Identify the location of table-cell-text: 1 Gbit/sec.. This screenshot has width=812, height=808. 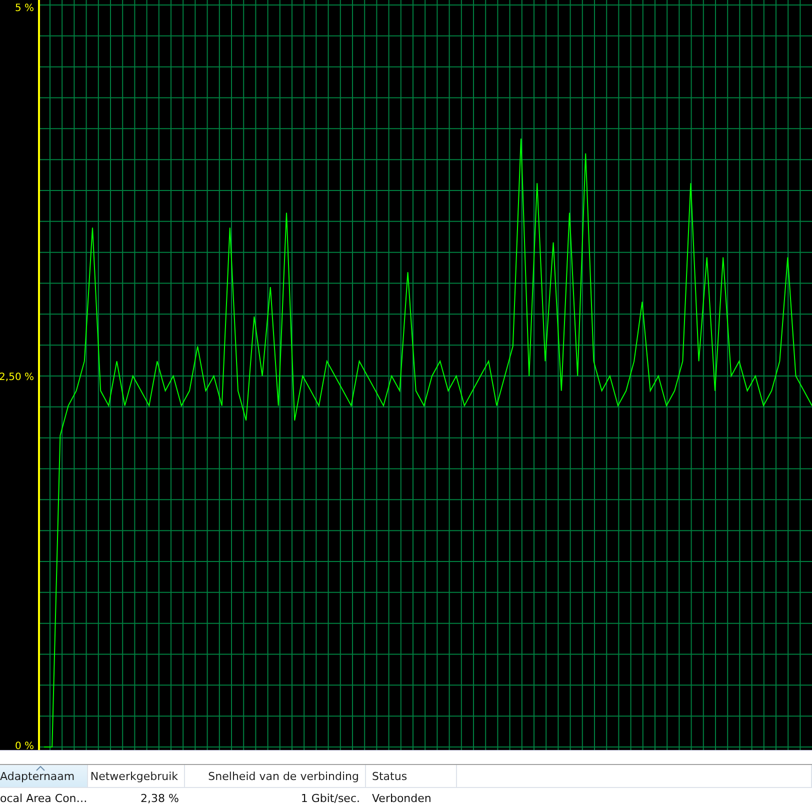
(330, 798).